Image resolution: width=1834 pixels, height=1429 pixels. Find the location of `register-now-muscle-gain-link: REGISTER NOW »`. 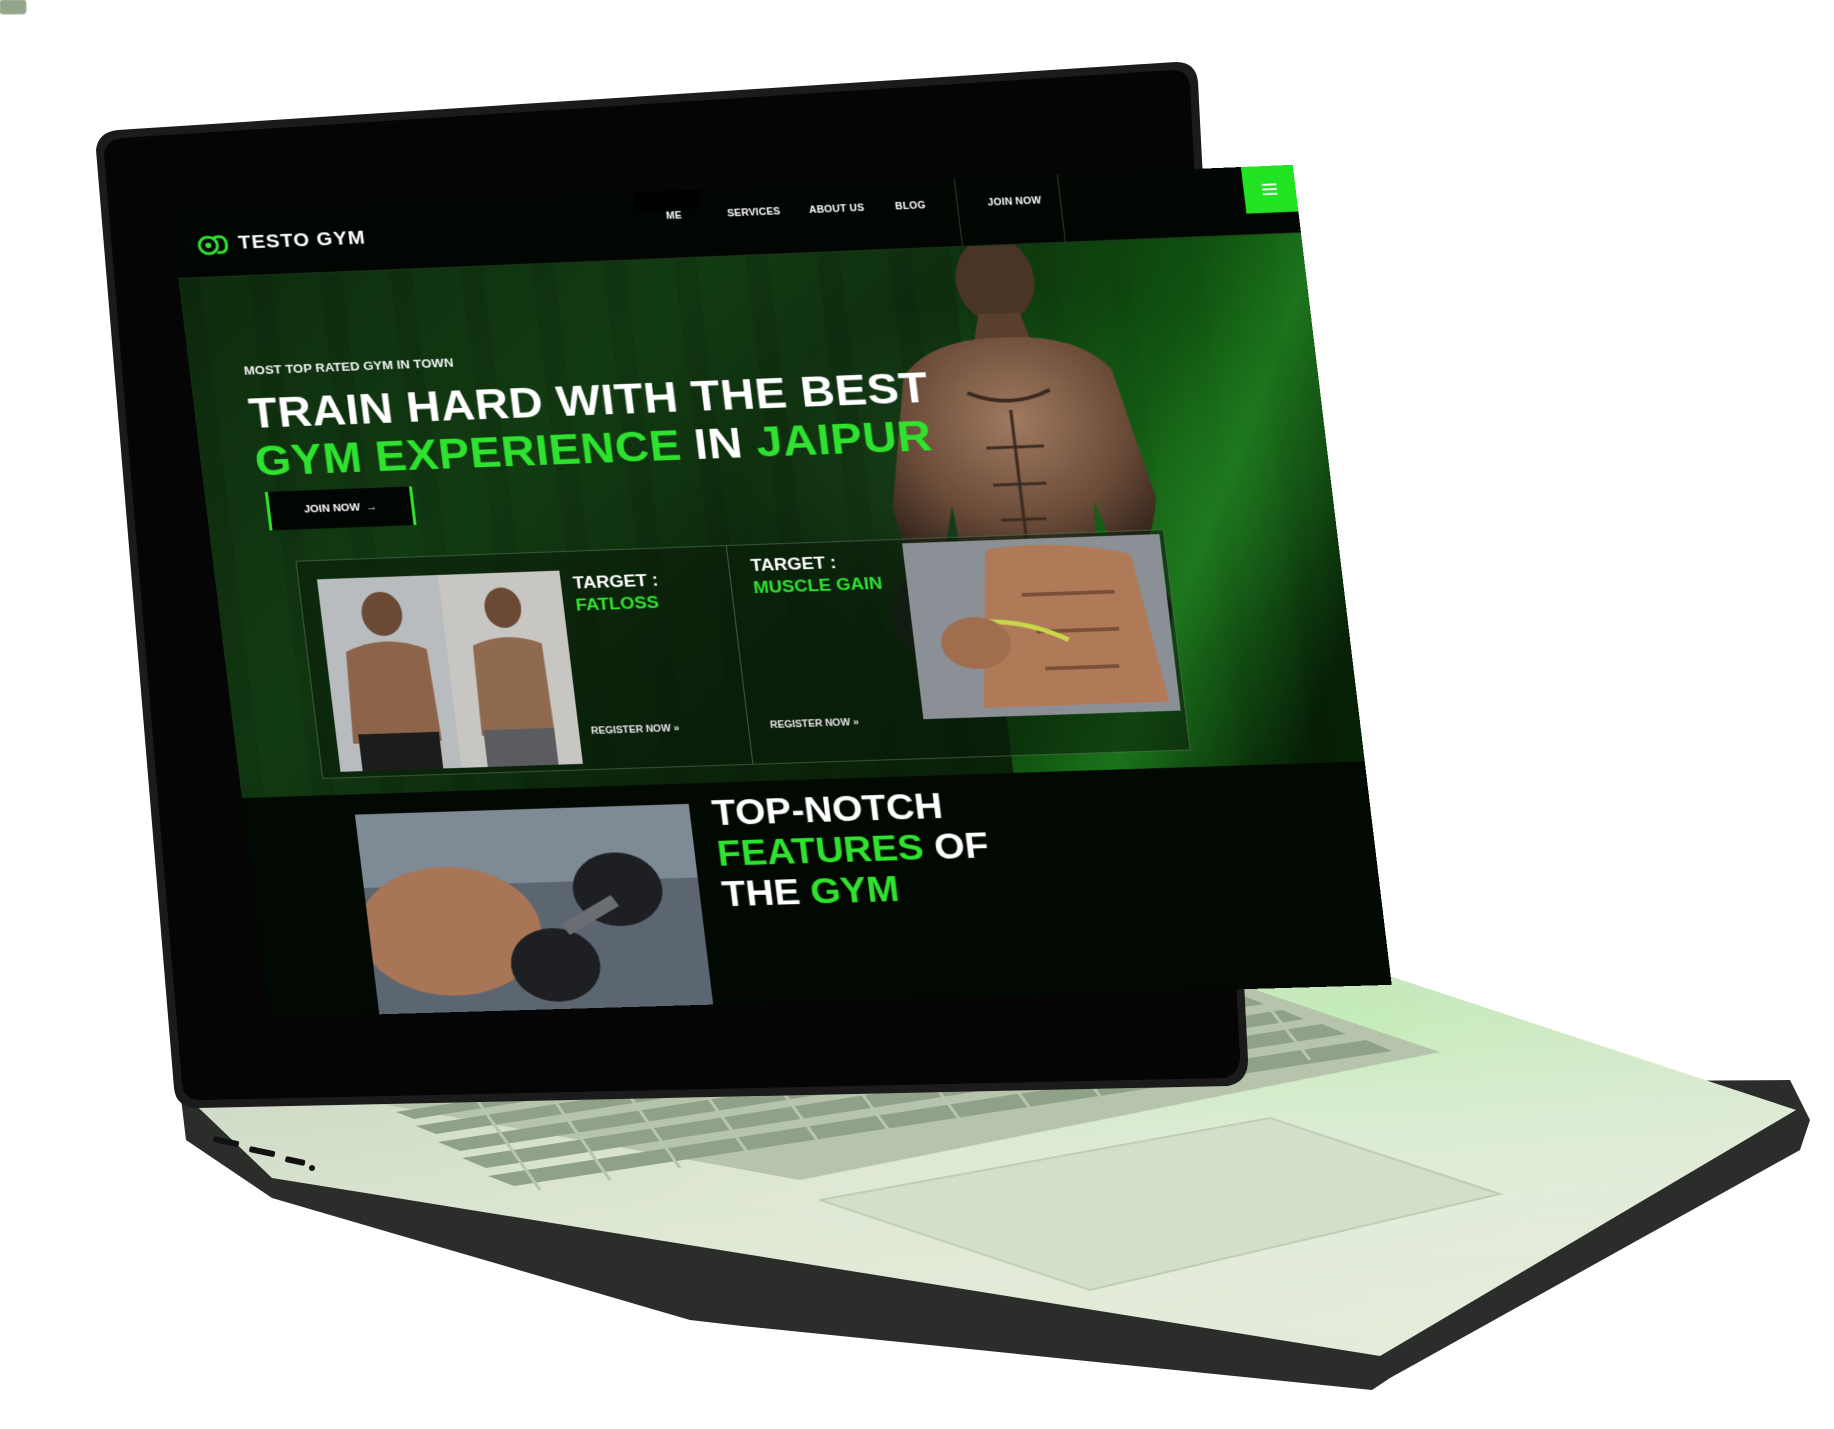

register-now-muscle-gain-link: REGISTER NOW » is located at coordinates (815, 724).